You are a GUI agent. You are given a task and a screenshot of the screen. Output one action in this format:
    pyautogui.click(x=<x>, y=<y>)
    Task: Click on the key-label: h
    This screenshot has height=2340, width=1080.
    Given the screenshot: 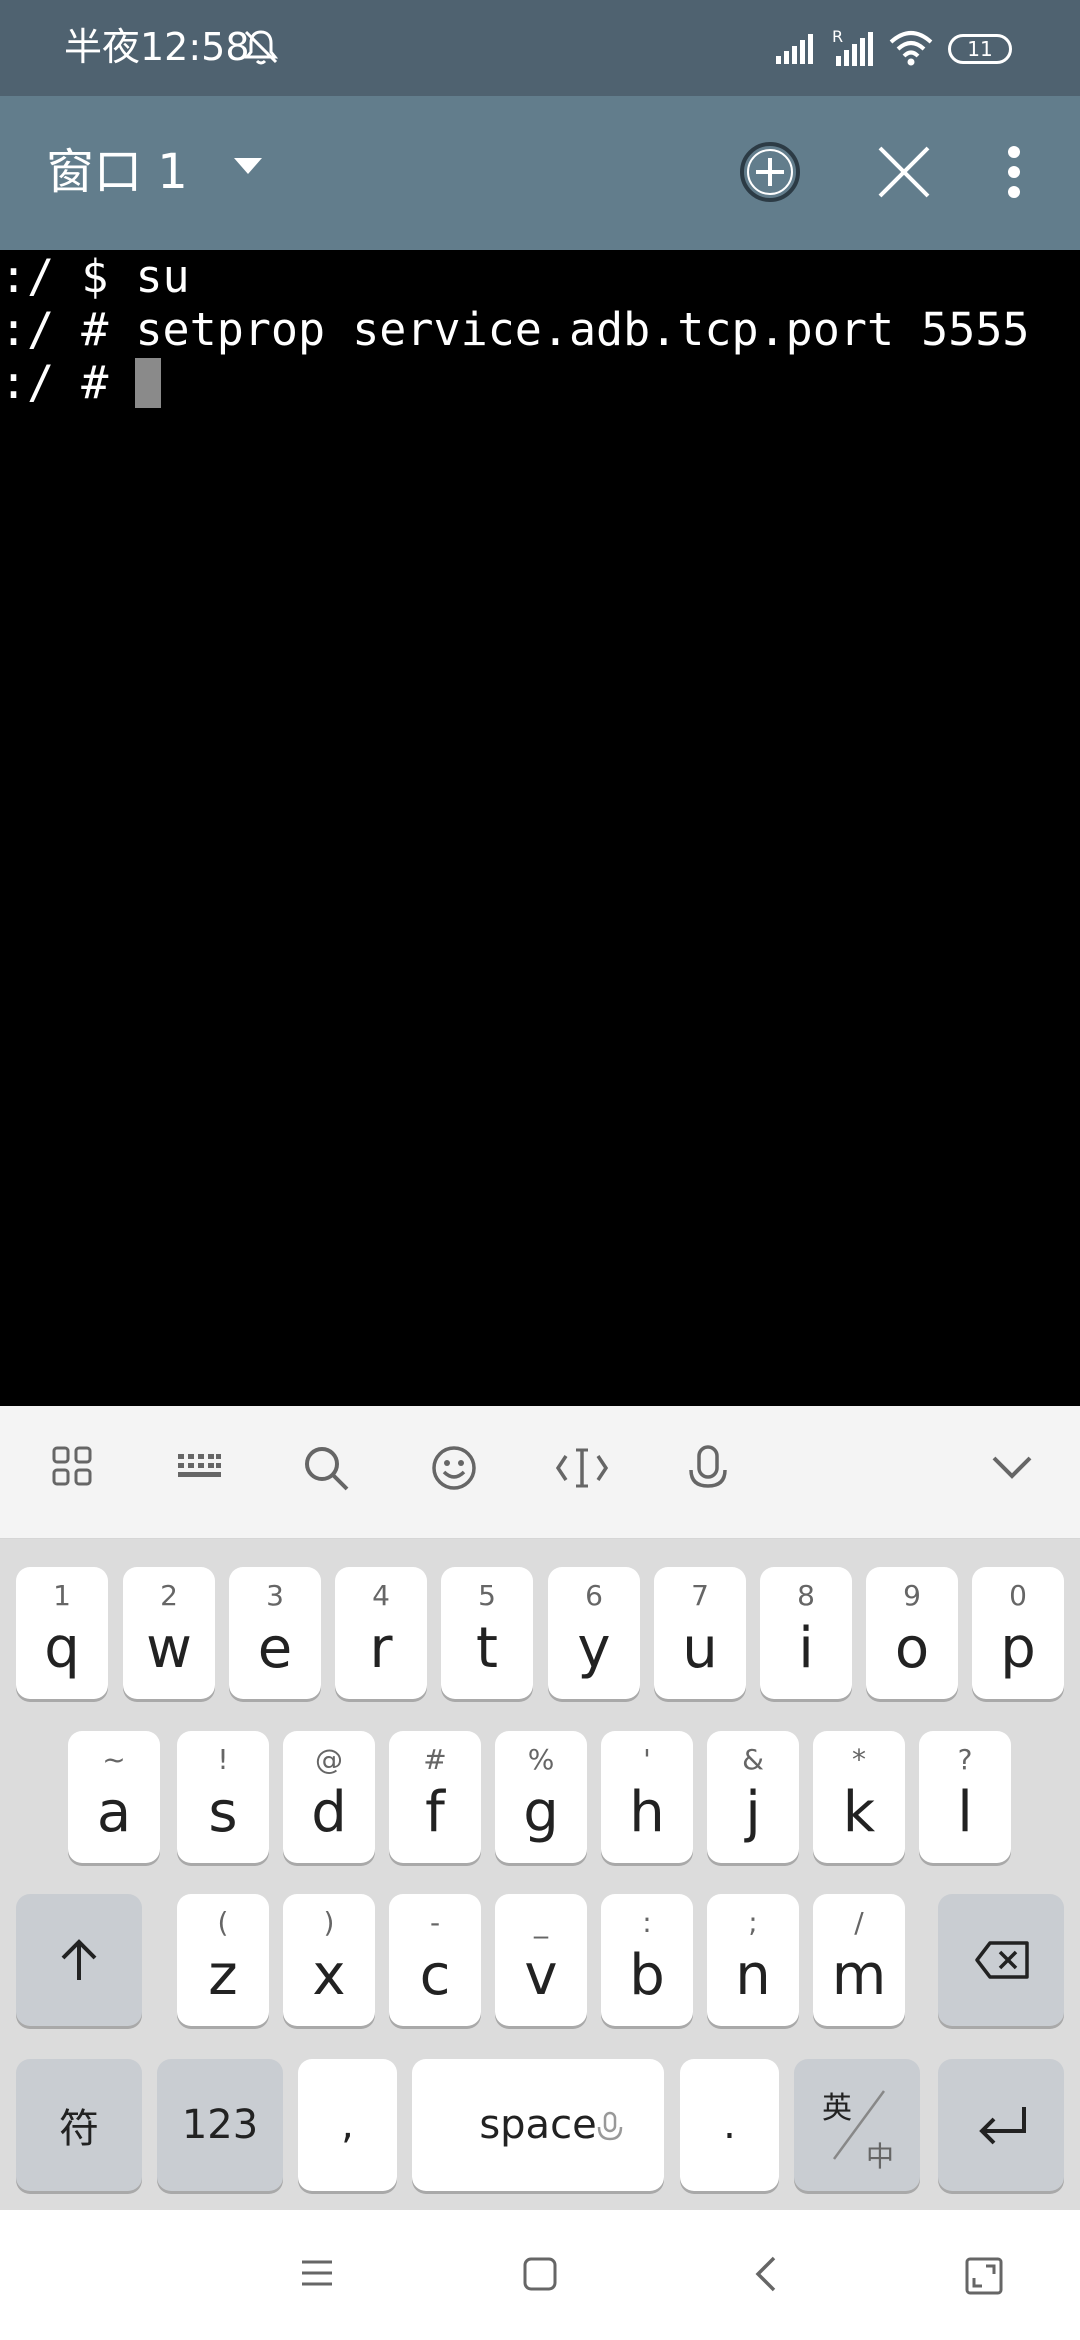 What is the action you would take?
    pyautogui.click(x=647, y=1812)
    